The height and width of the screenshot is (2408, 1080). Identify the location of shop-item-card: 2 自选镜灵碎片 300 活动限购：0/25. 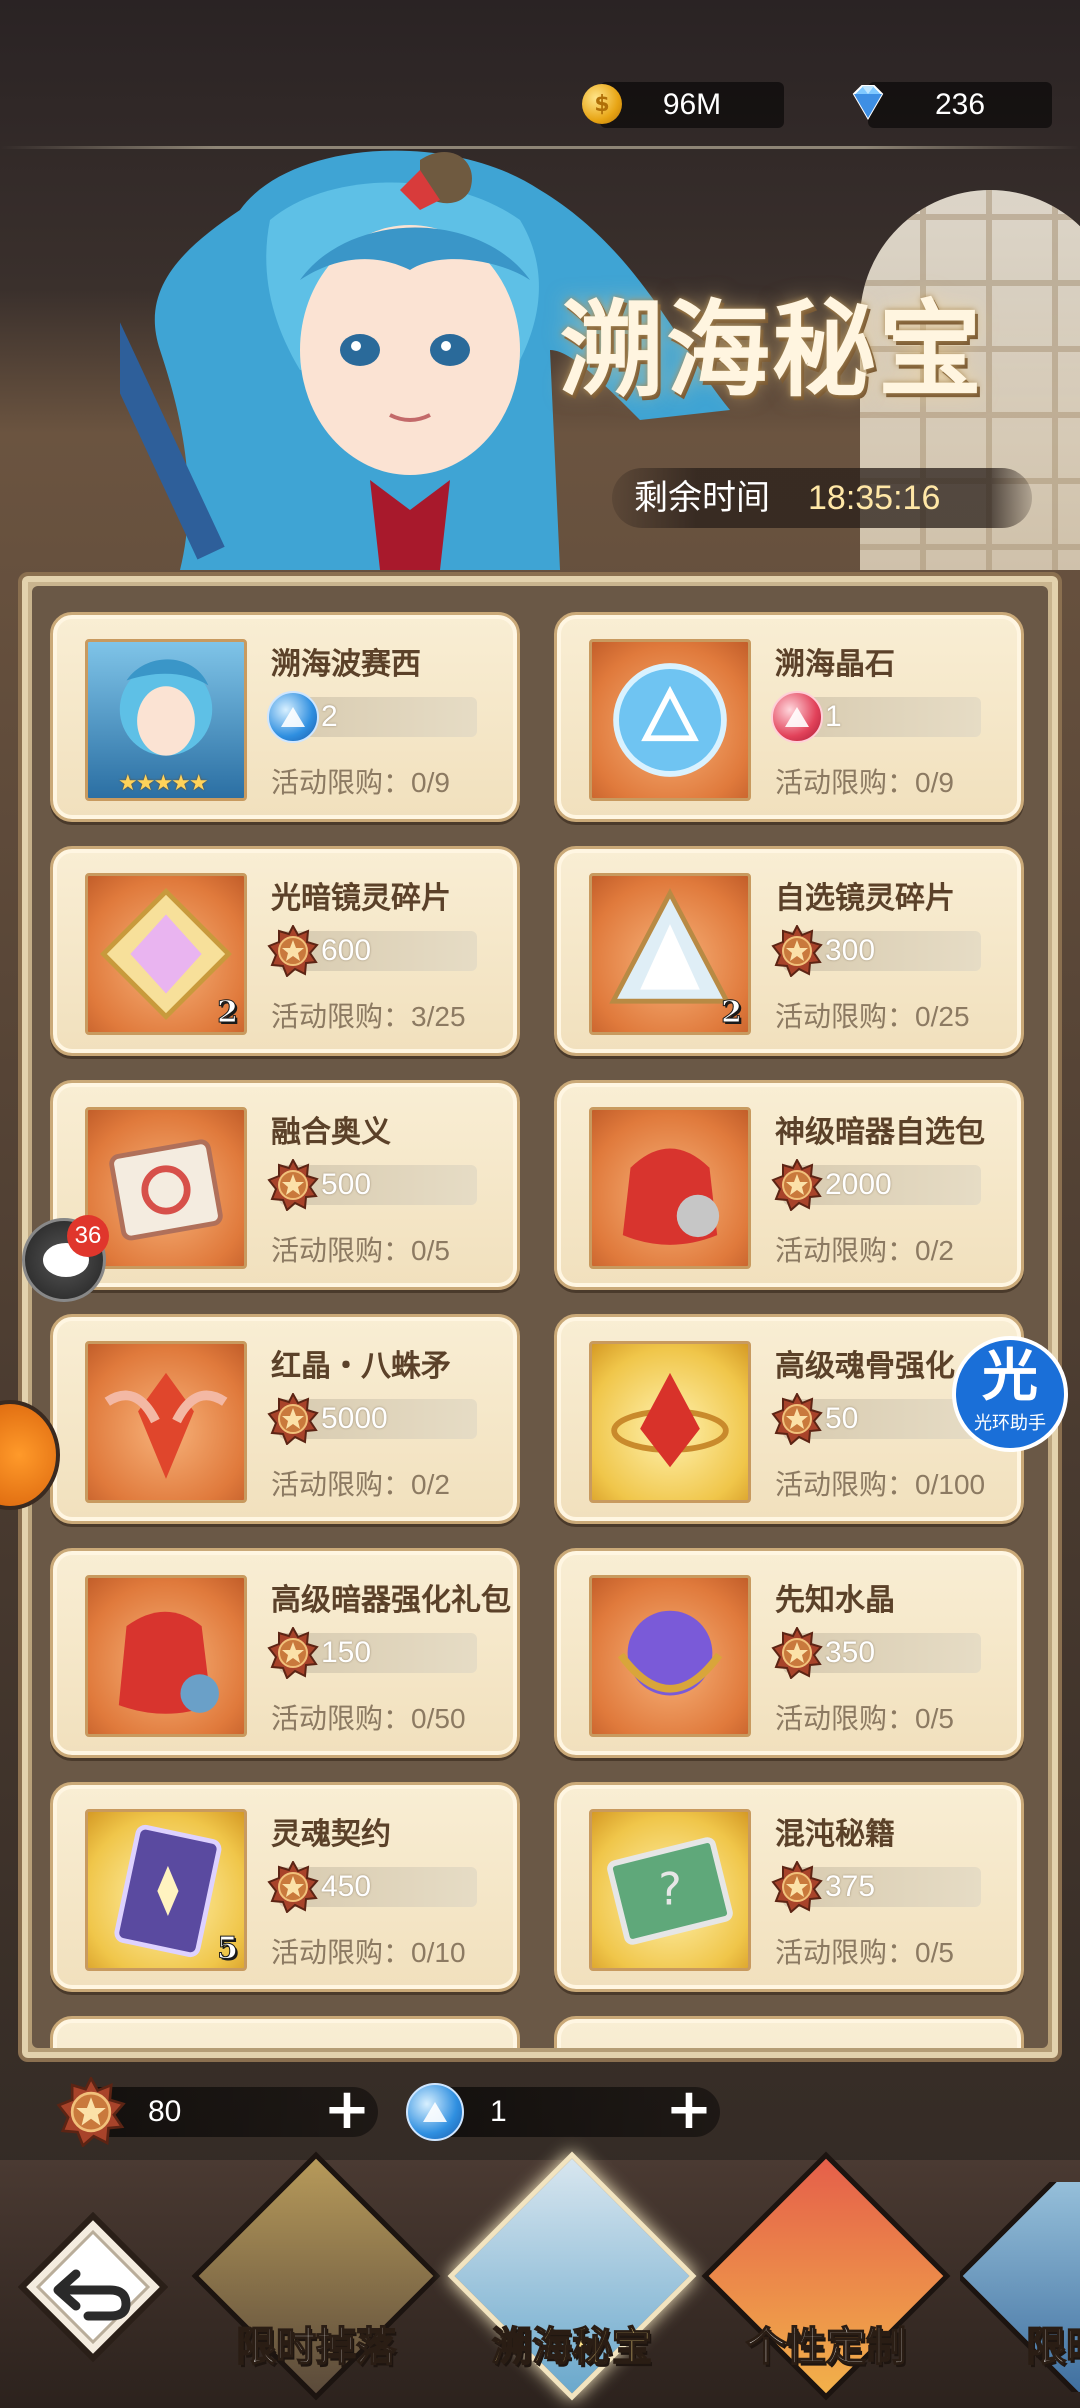
(789, 951).